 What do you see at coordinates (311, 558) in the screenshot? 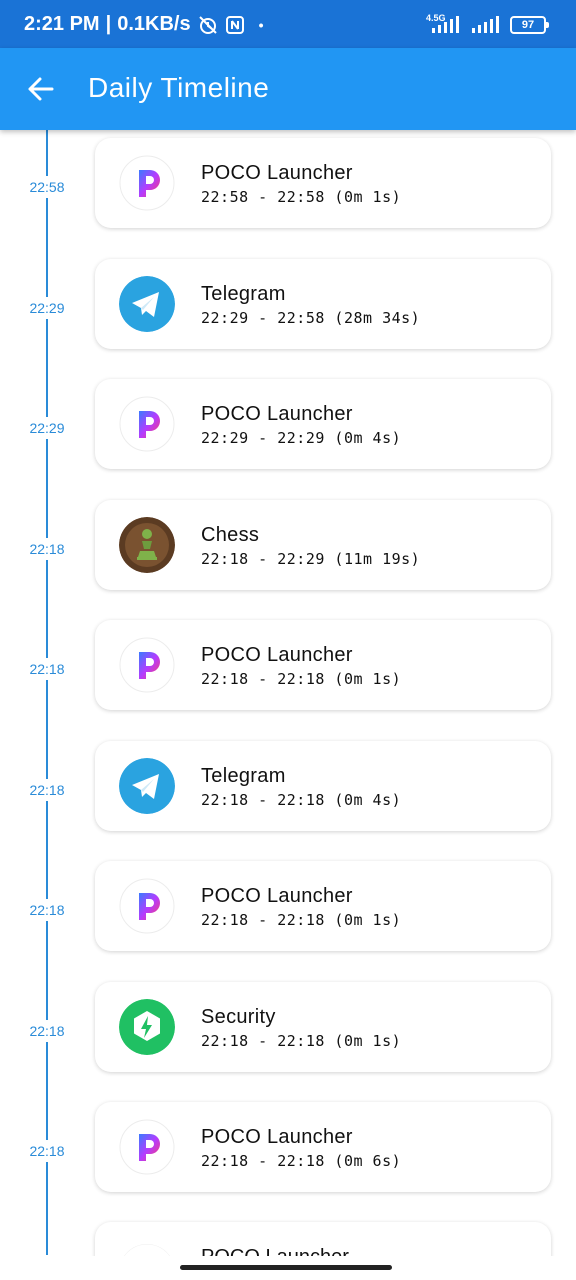
I see `usage-range: 22:18 - 22:29 (11m 19s)` at bounding box center [311, 558].